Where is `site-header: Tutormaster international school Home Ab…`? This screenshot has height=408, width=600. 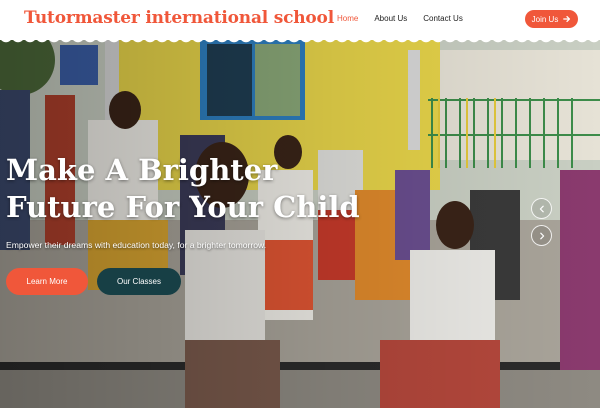
site-header: Tutormaster international school Home Ab… is located at coordinates (300, 20).